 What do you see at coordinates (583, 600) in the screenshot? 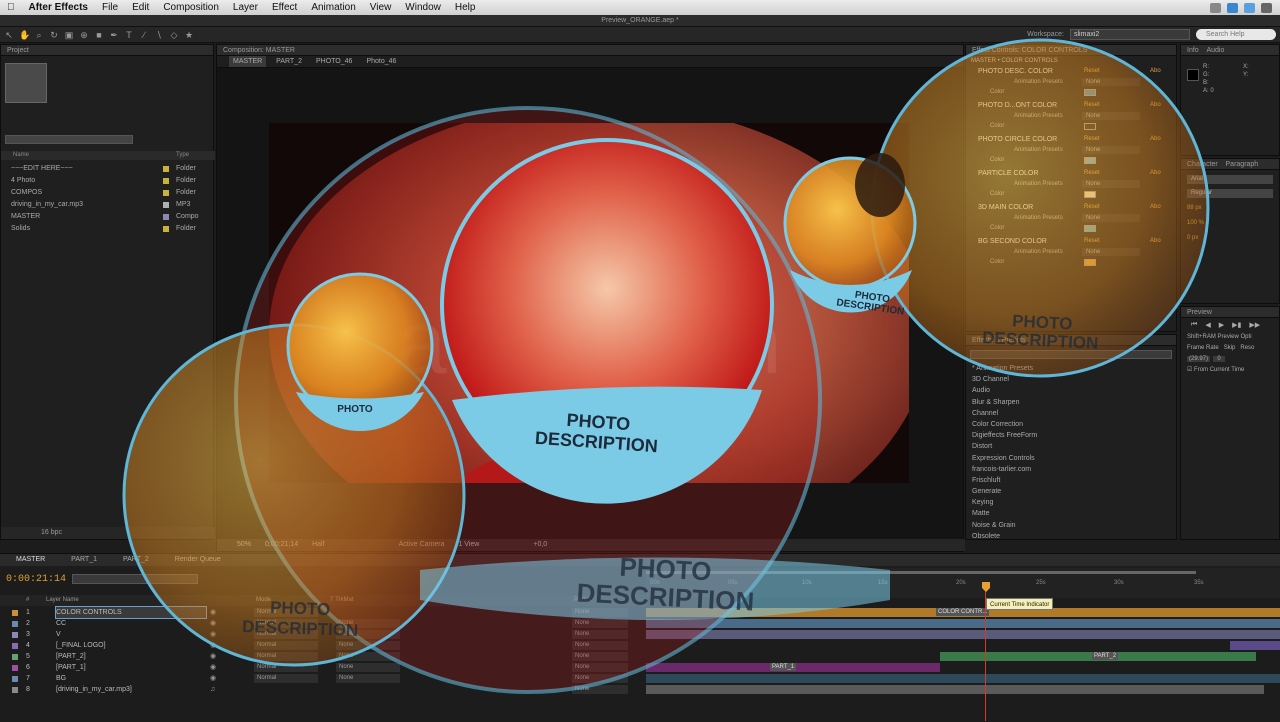
I see `col-parent: Parent` at bounding box center [583, 600].